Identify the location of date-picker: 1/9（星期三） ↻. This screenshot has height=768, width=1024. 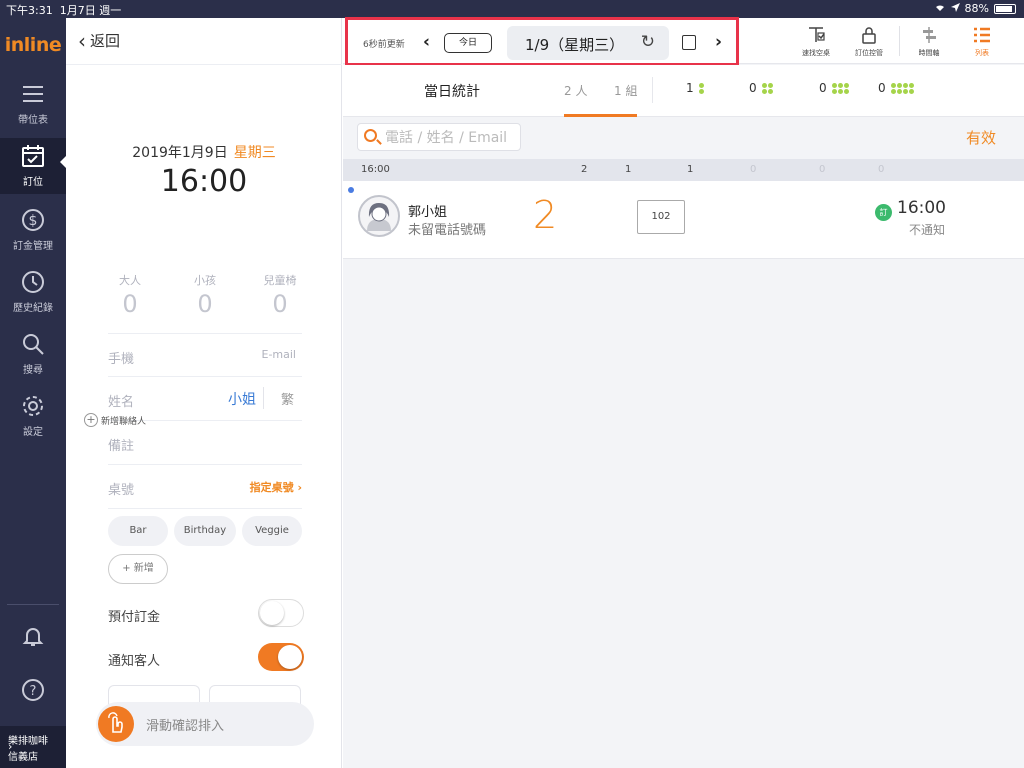
(588, 43).